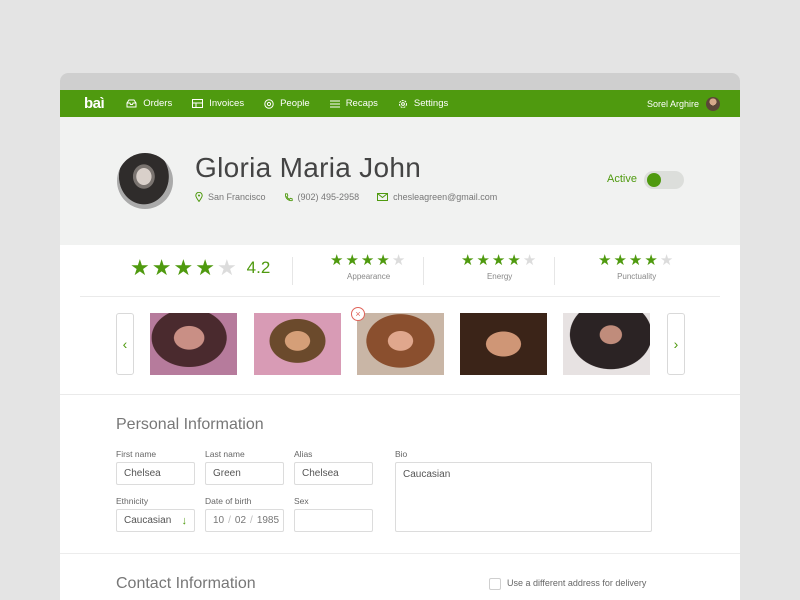 Image resolution: width=800 pixels, height=600 pixels. I want to click on sex-label: Sex, so click(301, 501).